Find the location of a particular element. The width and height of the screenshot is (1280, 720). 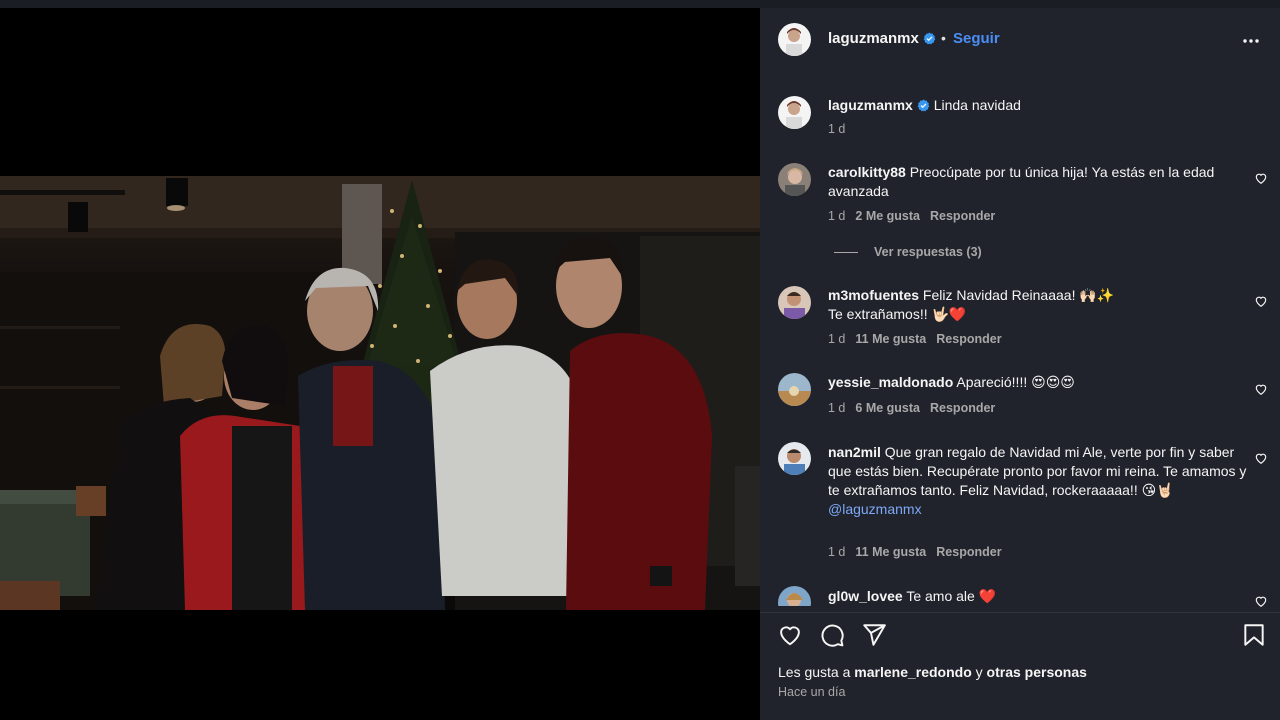

comment-text: Apareció!!!! 😍😍😍 is located at coordinates (1015, 382).